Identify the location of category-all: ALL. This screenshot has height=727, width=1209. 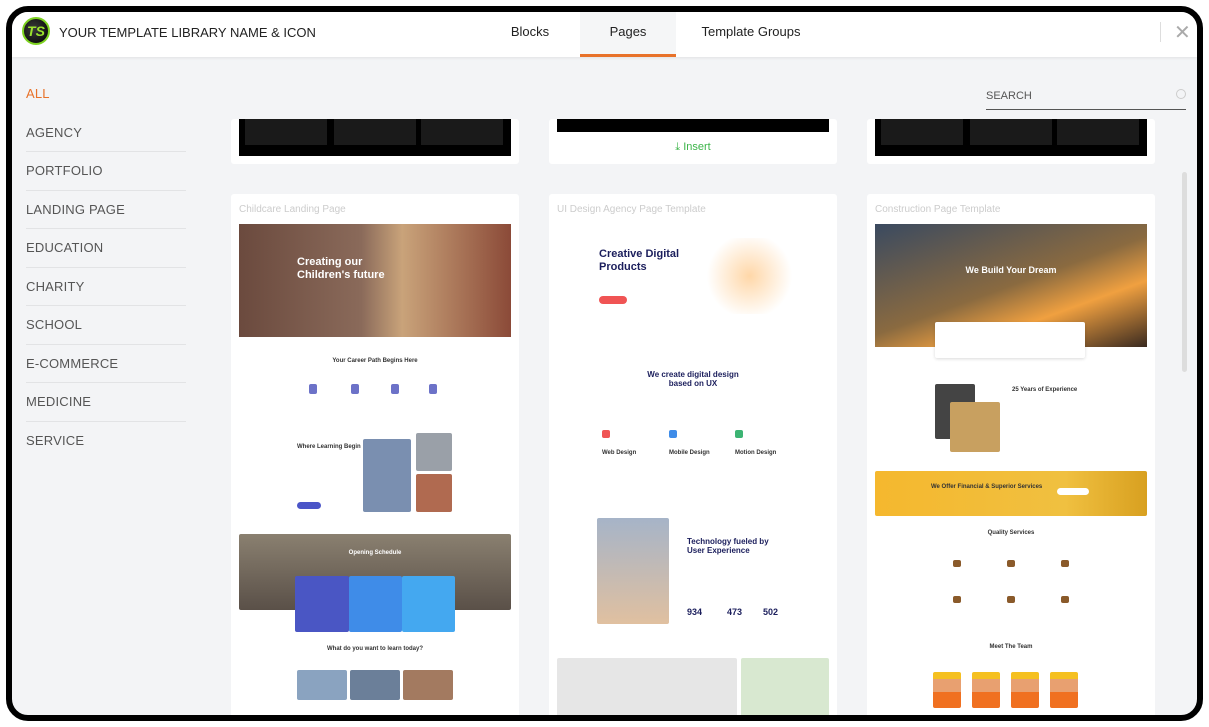
(106, 94).